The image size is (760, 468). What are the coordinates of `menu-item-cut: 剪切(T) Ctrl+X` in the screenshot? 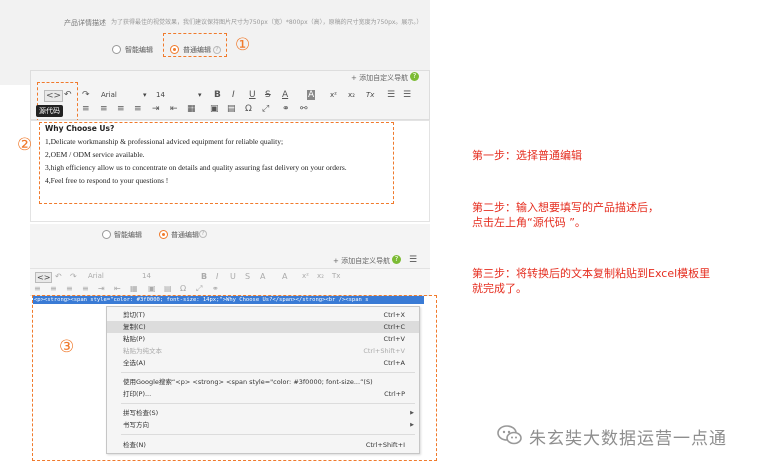 It's located at (263, 315).